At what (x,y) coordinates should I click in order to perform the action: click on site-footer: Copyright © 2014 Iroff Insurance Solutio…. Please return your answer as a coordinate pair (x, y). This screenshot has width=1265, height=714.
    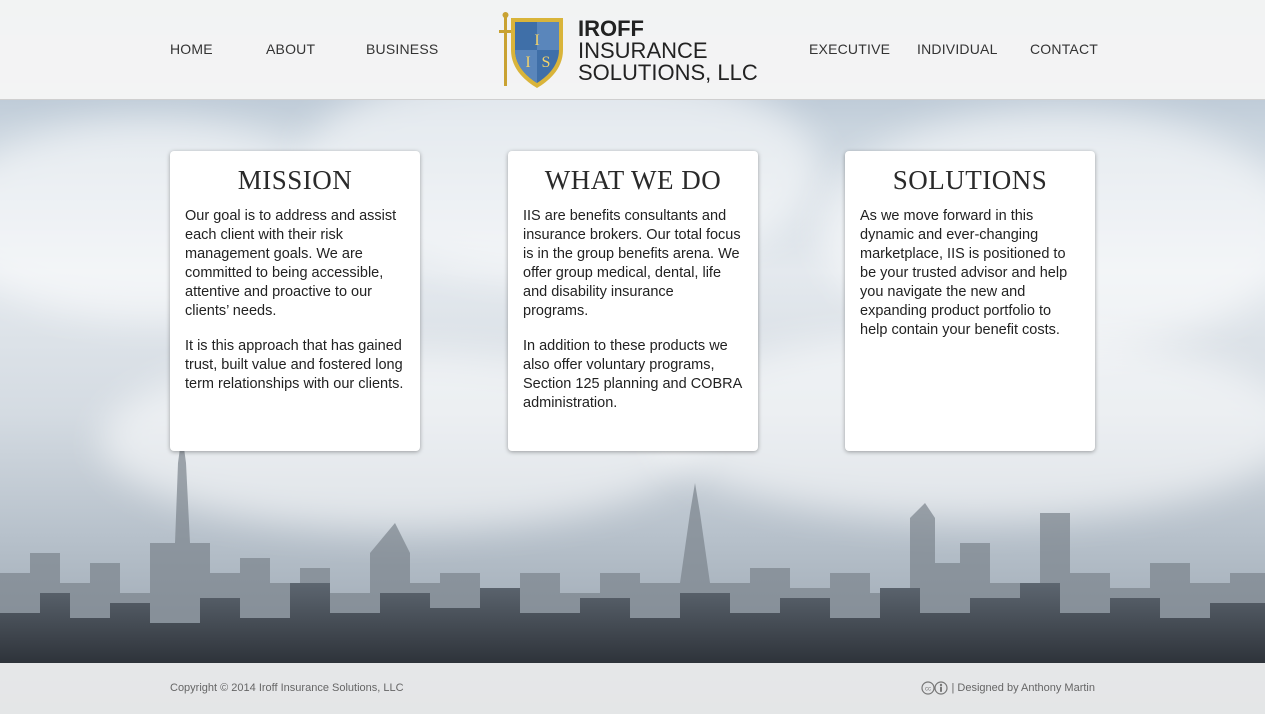
    Looking at the image, I should click on (632, 688).